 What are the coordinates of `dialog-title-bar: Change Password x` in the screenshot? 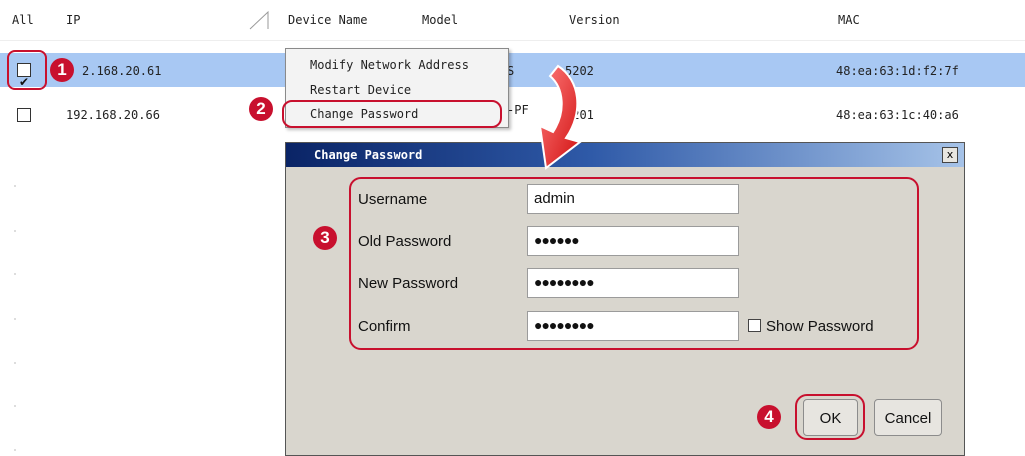 It's located at (625, 155).